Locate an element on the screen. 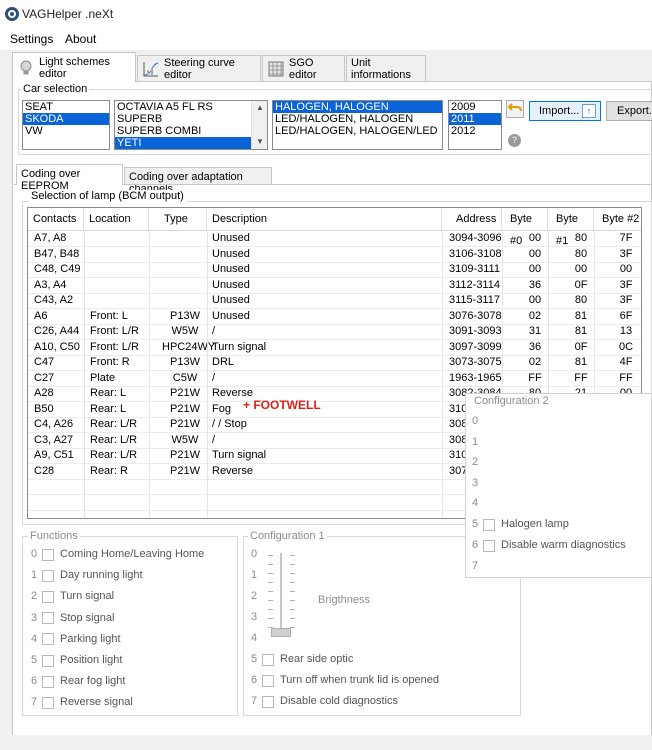 The width and height of the screenshot is (652, 750). table-row: C26, A44 Front: L/R W5W / 3091-3093 31 81 13 is located at coordinates (334, 332).